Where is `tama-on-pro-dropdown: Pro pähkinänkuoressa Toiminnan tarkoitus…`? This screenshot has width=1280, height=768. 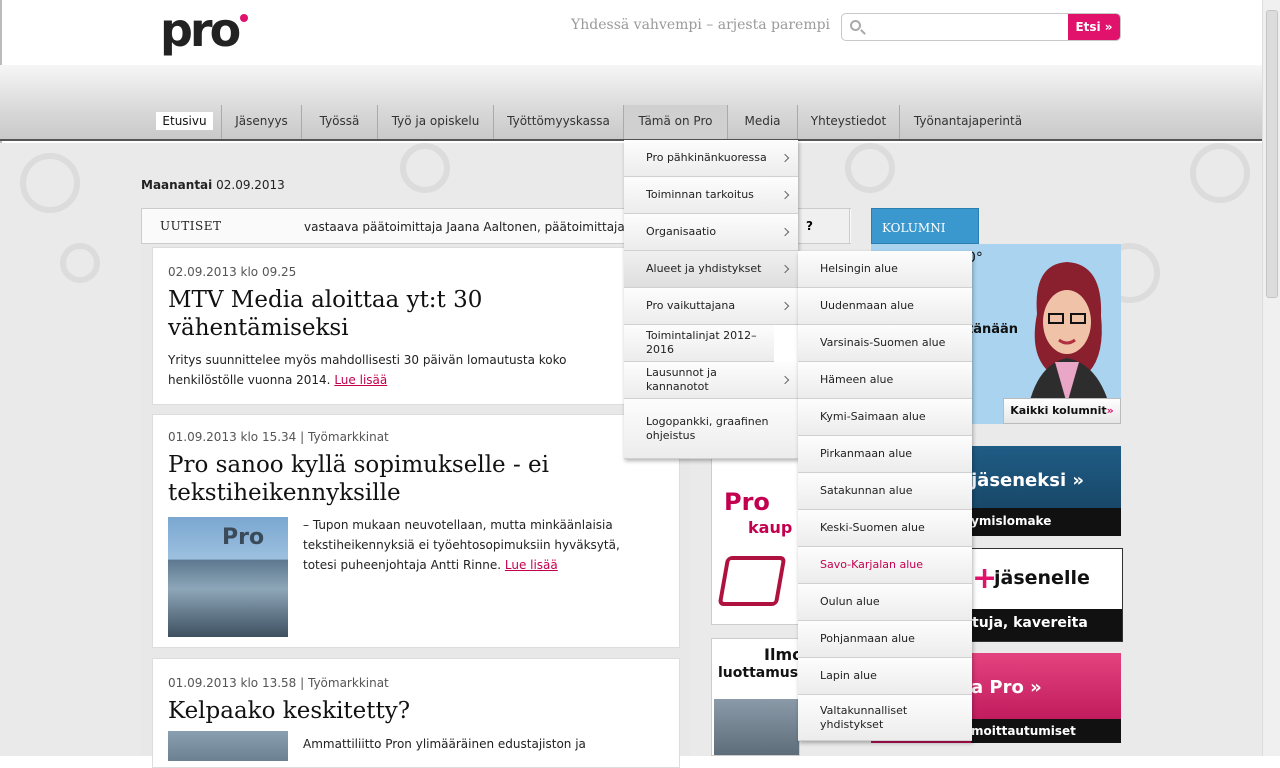 tama-on-pro-dropdown: Pro pähkinänkuoressa Toiminnan tarkoitus… is located at coordinates (711, 299).